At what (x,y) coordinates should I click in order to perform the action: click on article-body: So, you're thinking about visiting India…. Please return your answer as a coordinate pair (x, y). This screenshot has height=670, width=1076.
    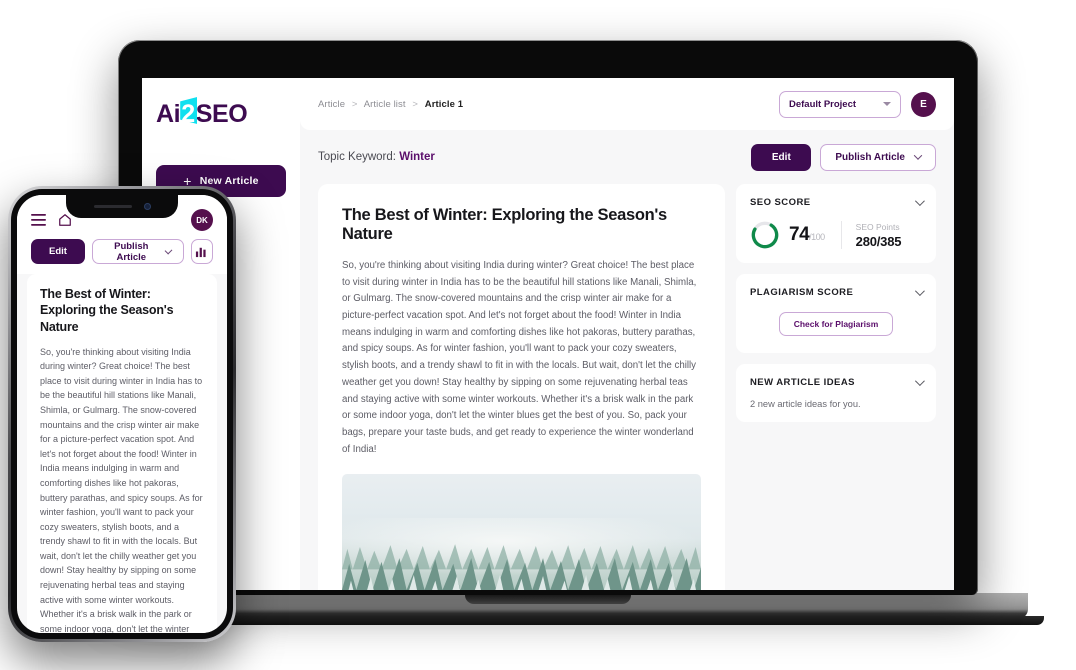
    Looking at the image, I should click on (519, 357).